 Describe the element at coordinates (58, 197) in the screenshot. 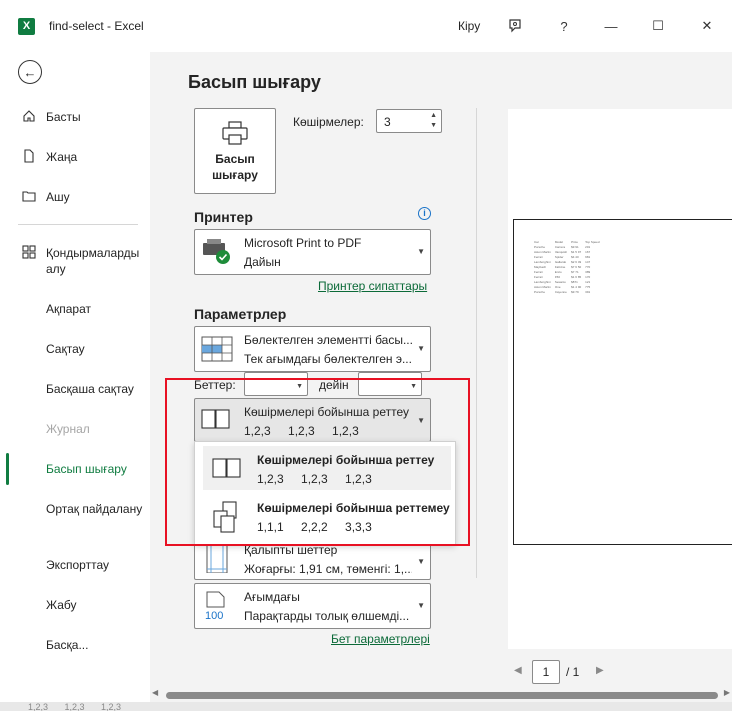

I see `nav-label: Ашу` at that location.